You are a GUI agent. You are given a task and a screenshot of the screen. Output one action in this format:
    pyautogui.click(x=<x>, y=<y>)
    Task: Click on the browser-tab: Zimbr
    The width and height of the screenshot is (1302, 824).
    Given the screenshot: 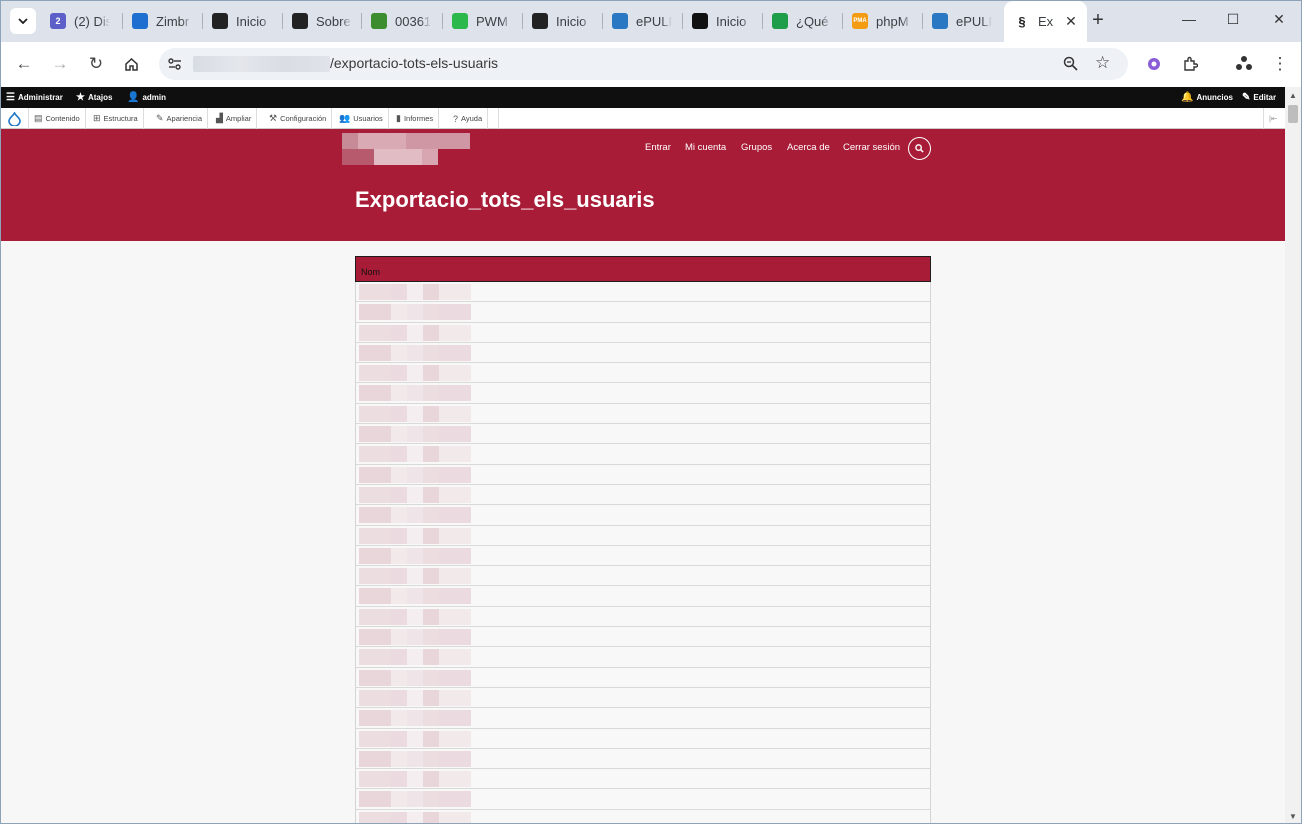 What is the action you would take?
    pyautogui.click(x=162, y=21)
    